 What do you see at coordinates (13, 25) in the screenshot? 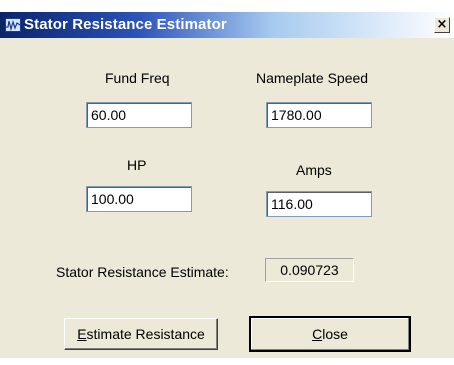
I see `waveform-icon` at bounding box center [13, 25].